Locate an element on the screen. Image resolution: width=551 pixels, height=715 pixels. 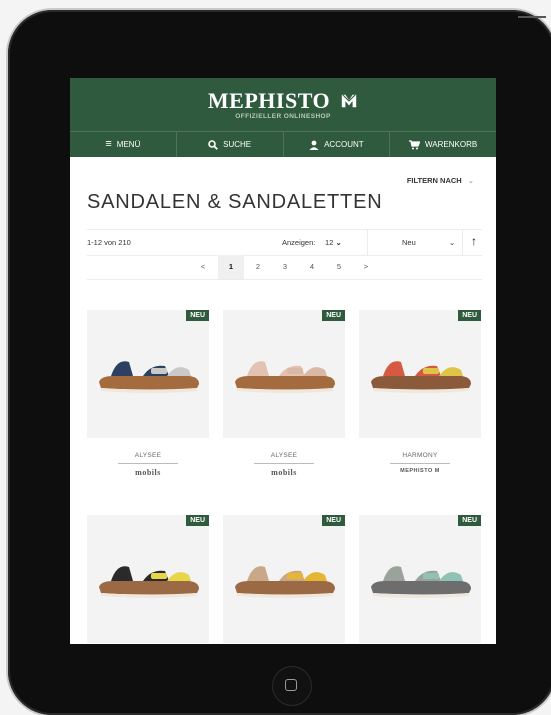
nav-menu: ≡ MENÜ is located at coordinates (123, 144).